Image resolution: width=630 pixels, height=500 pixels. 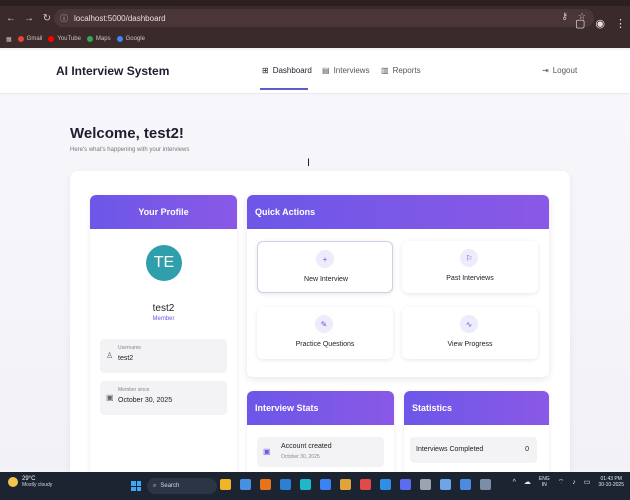 What do you see at coordinates (544, 485) in the screenshot?
I see `language-region: IN` at bounding box center [544, 485].